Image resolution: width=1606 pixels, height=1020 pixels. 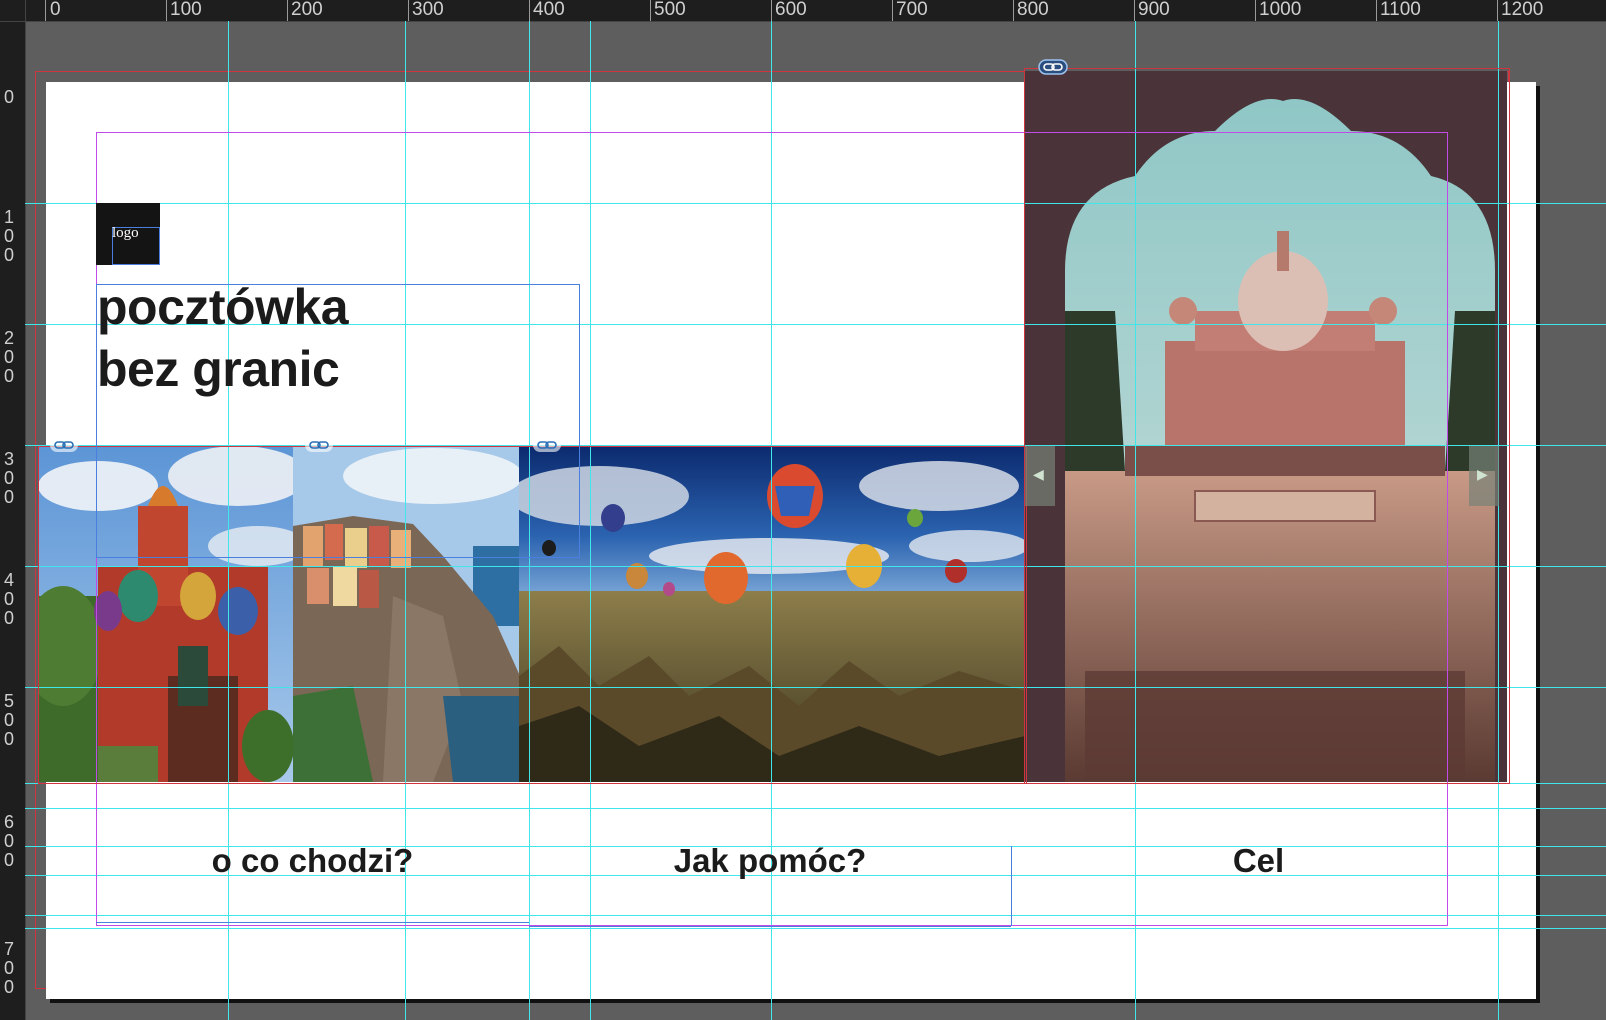 What do you see at coordinates (13, 11) in the screenshot?
I see `ruler-origin` at bounding box center [13, 11].